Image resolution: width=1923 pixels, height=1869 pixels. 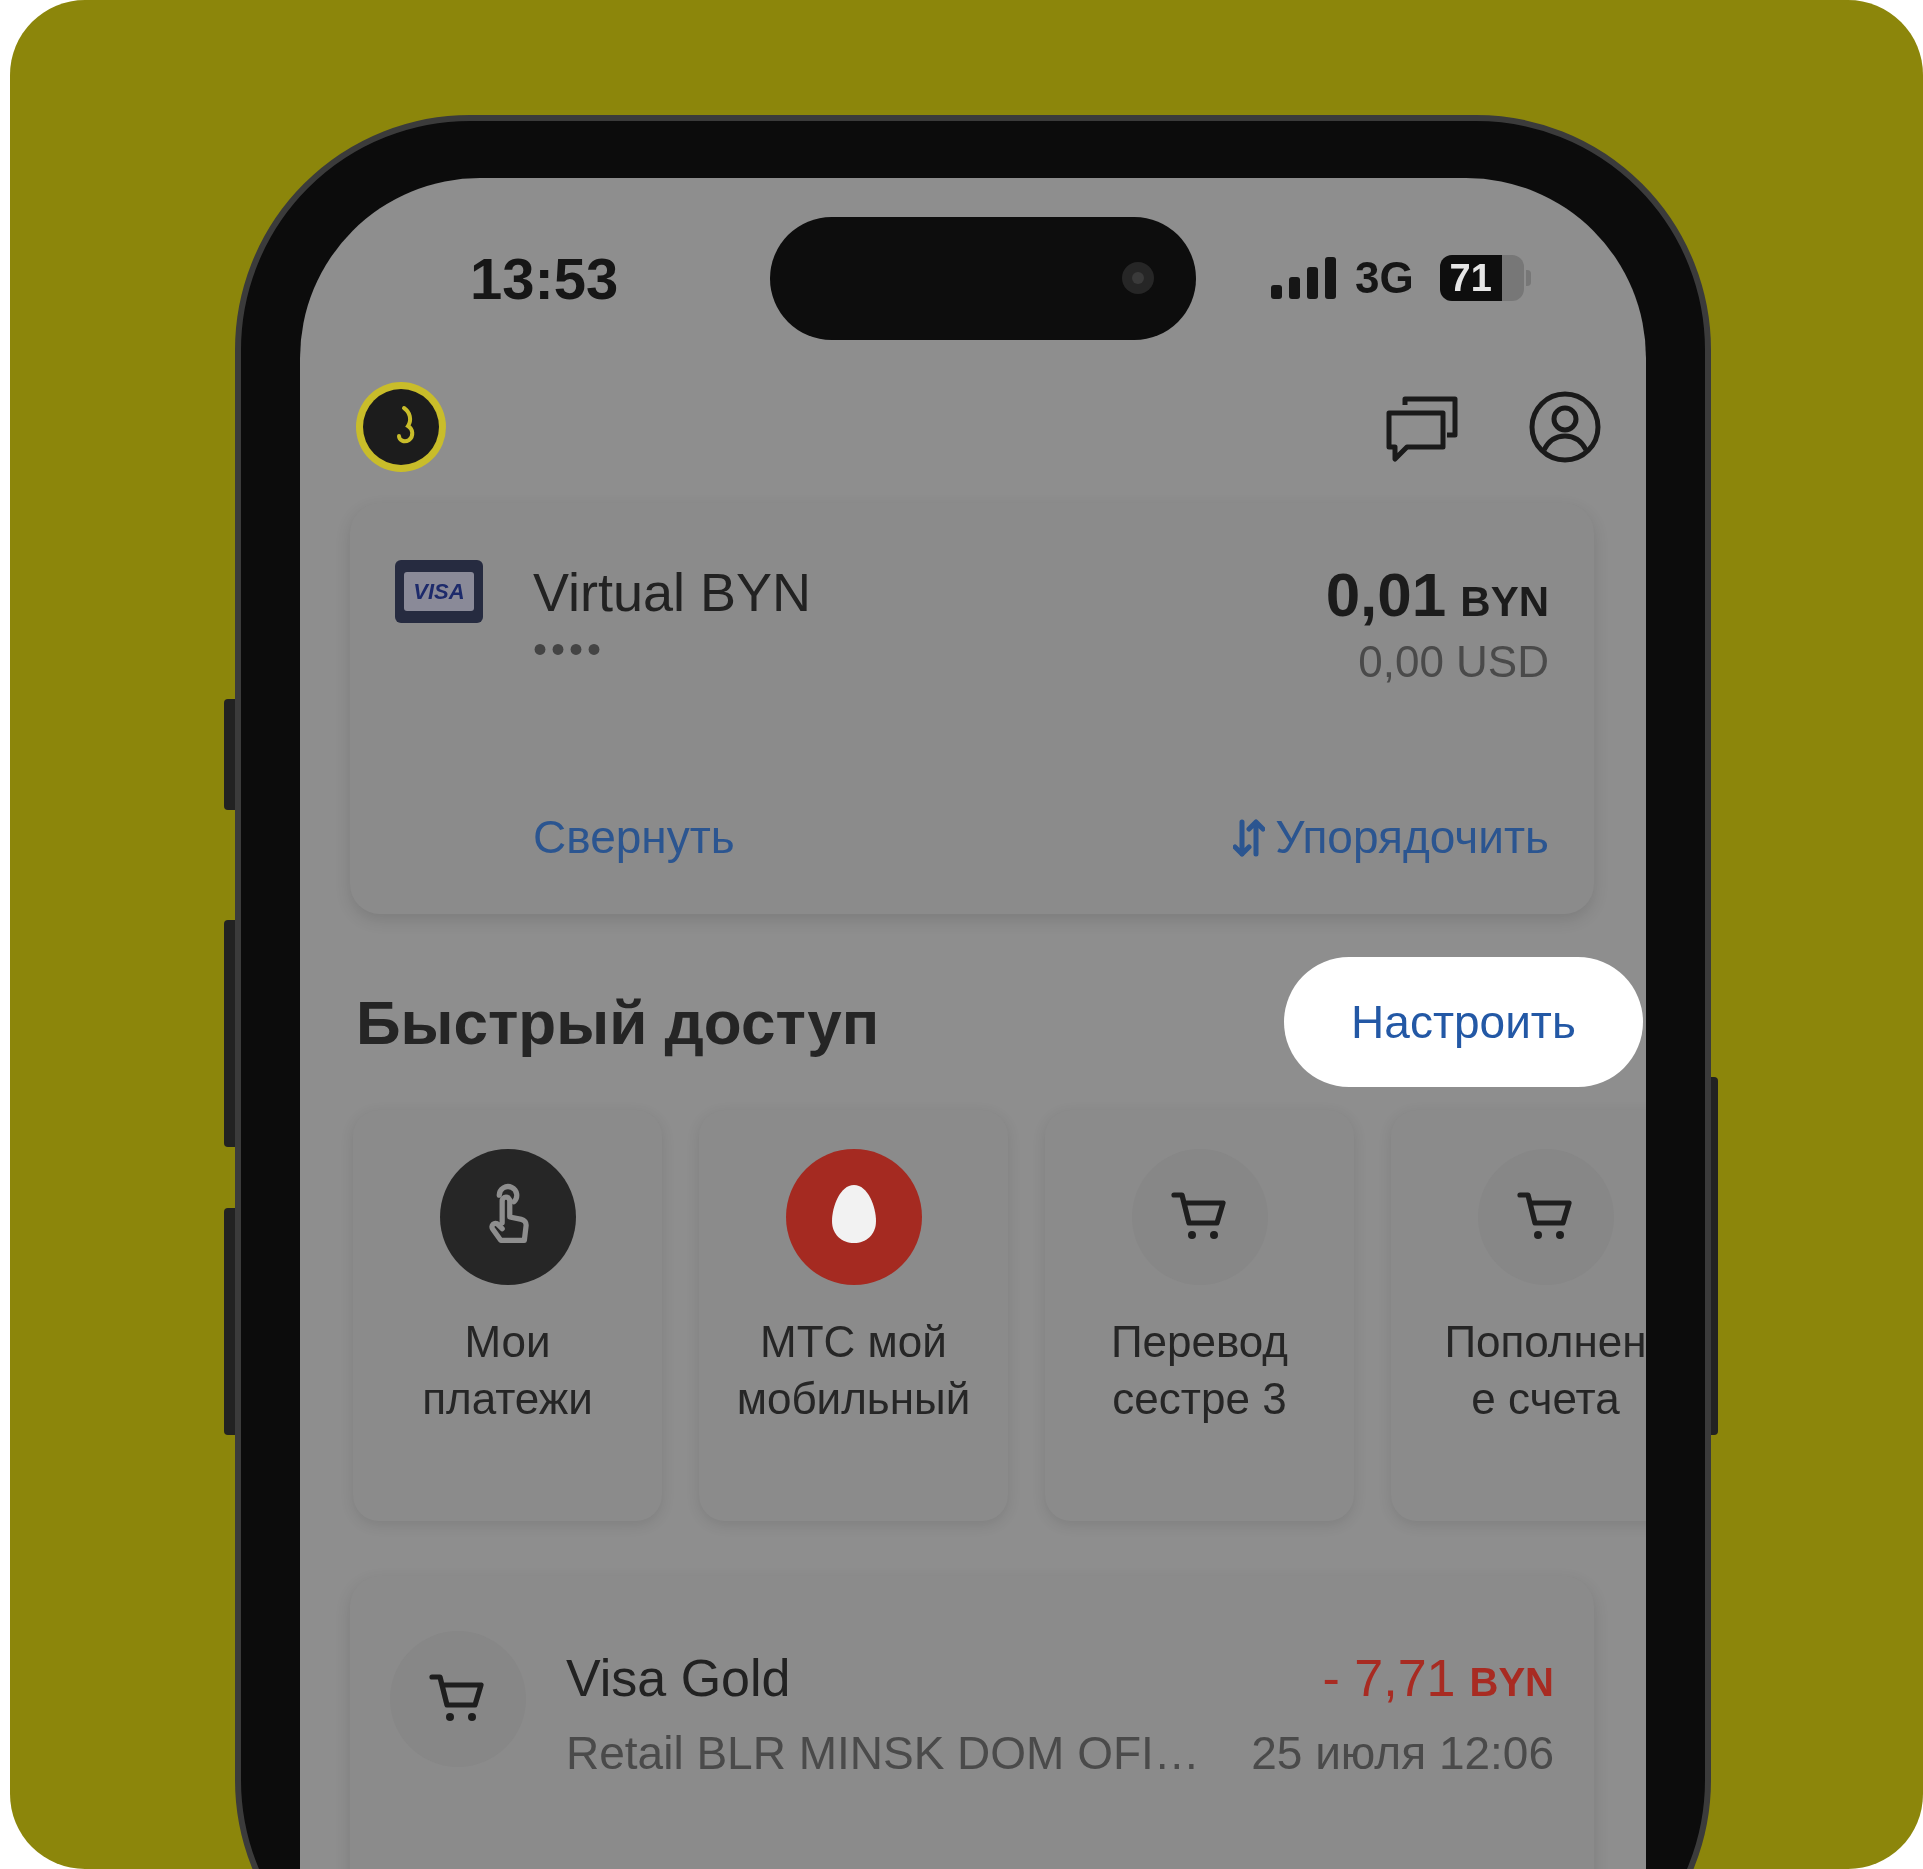 I want to click on quick-access-tile: Перевод сестре 3, so click(x=1199, y=1315).